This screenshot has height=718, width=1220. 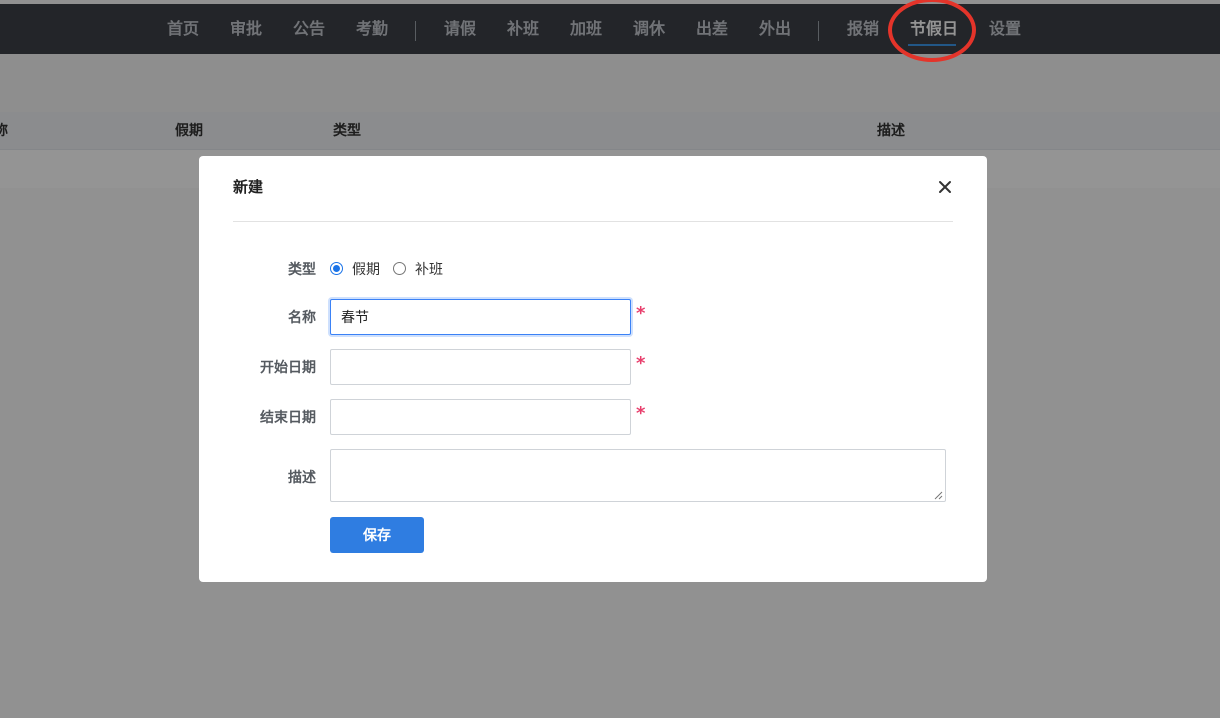 I want to click on name-label: 名称, so click(x=302, y=318).